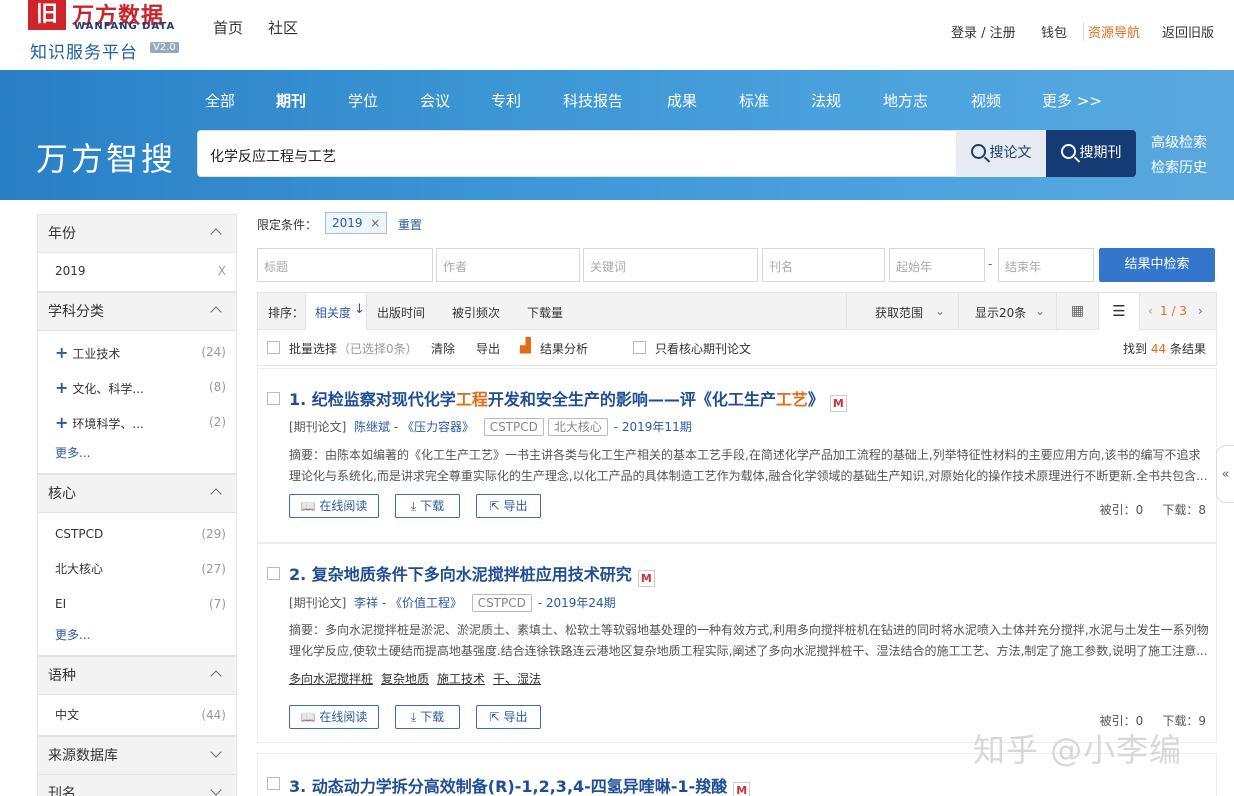  What do you see at coordinates (401, 312) in the screenshot?
I see `sort-pub-date: 出版时间` at bounding box center [401, 312].